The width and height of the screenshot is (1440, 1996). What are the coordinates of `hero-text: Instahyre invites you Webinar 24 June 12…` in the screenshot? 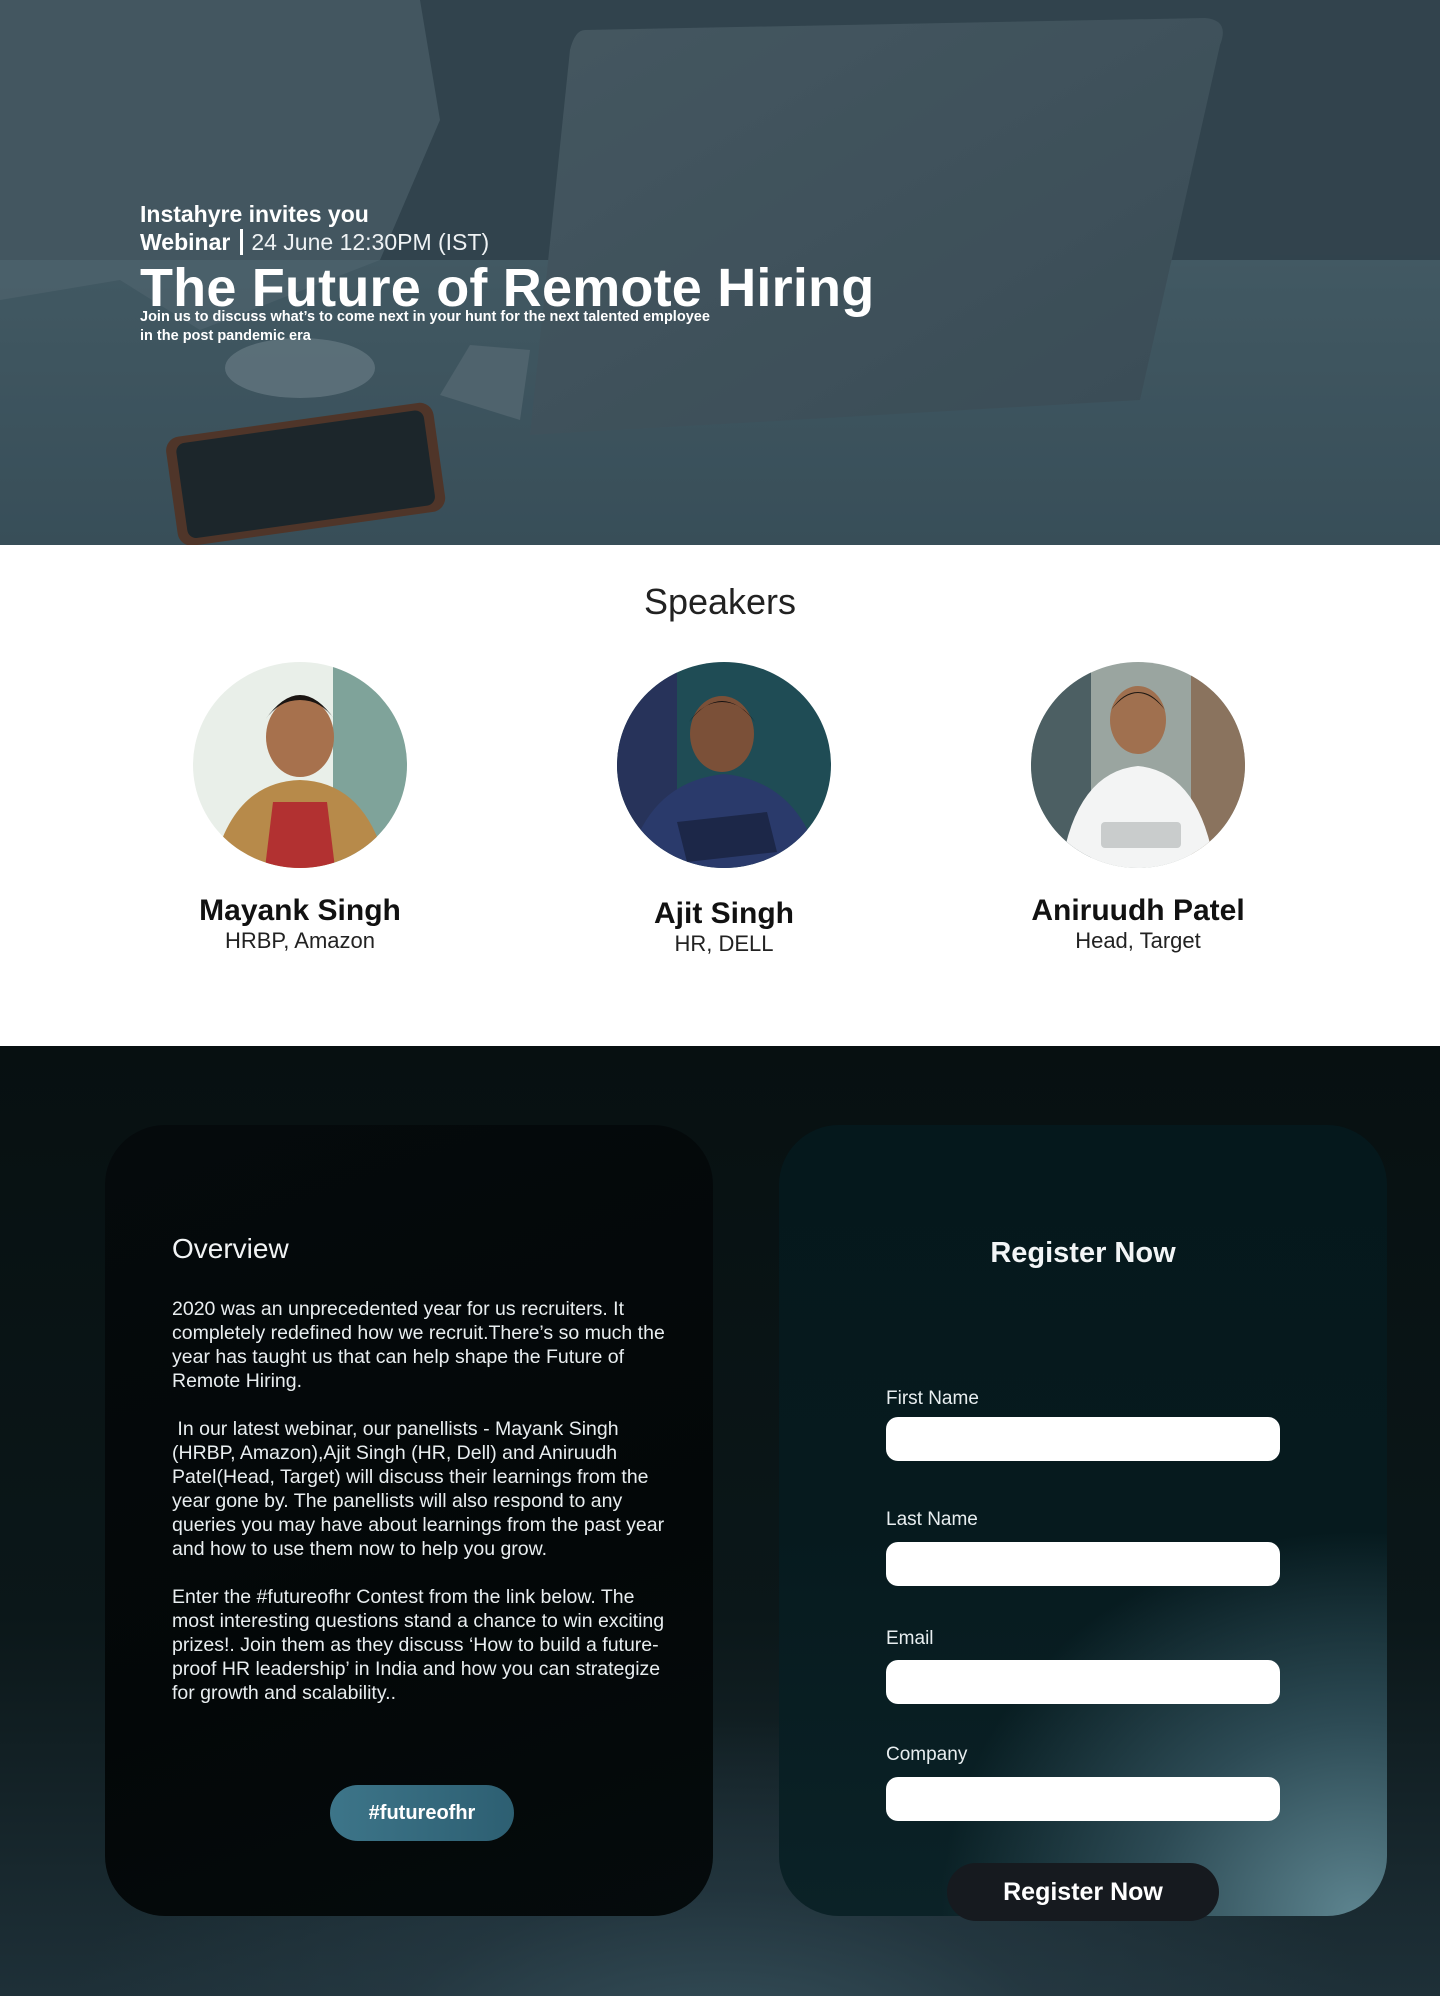 It's located at (520, 273).